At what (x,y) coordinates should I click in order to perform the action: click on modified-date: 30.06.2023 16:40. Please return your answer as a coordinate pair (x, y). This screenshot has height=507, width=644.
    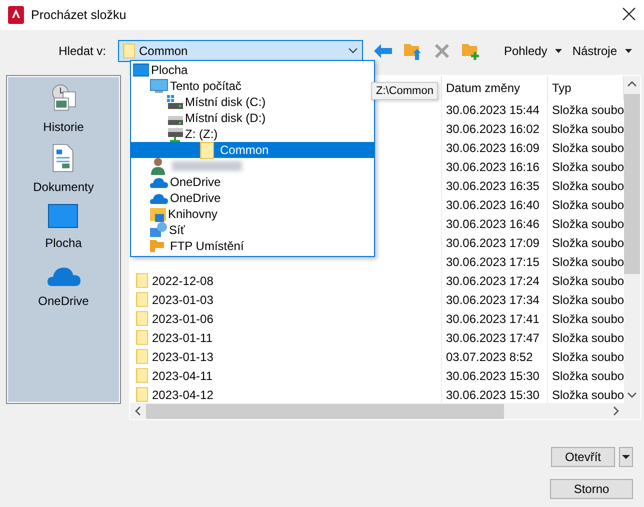
    Looking at the image, I should click on (495, 204).